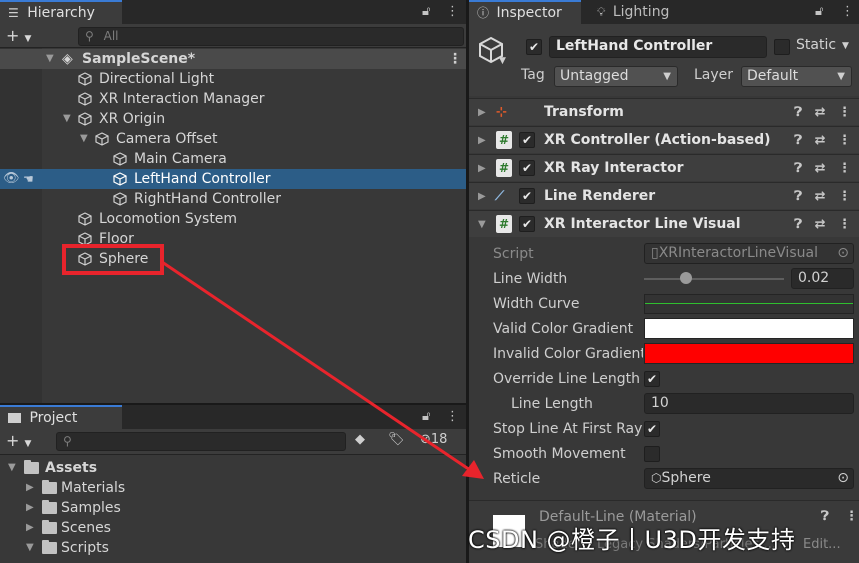  What do you see at coordinates (67, 441) in the screenshot?
I see `search-icon: ⚲` at bounding box center [67, 441].